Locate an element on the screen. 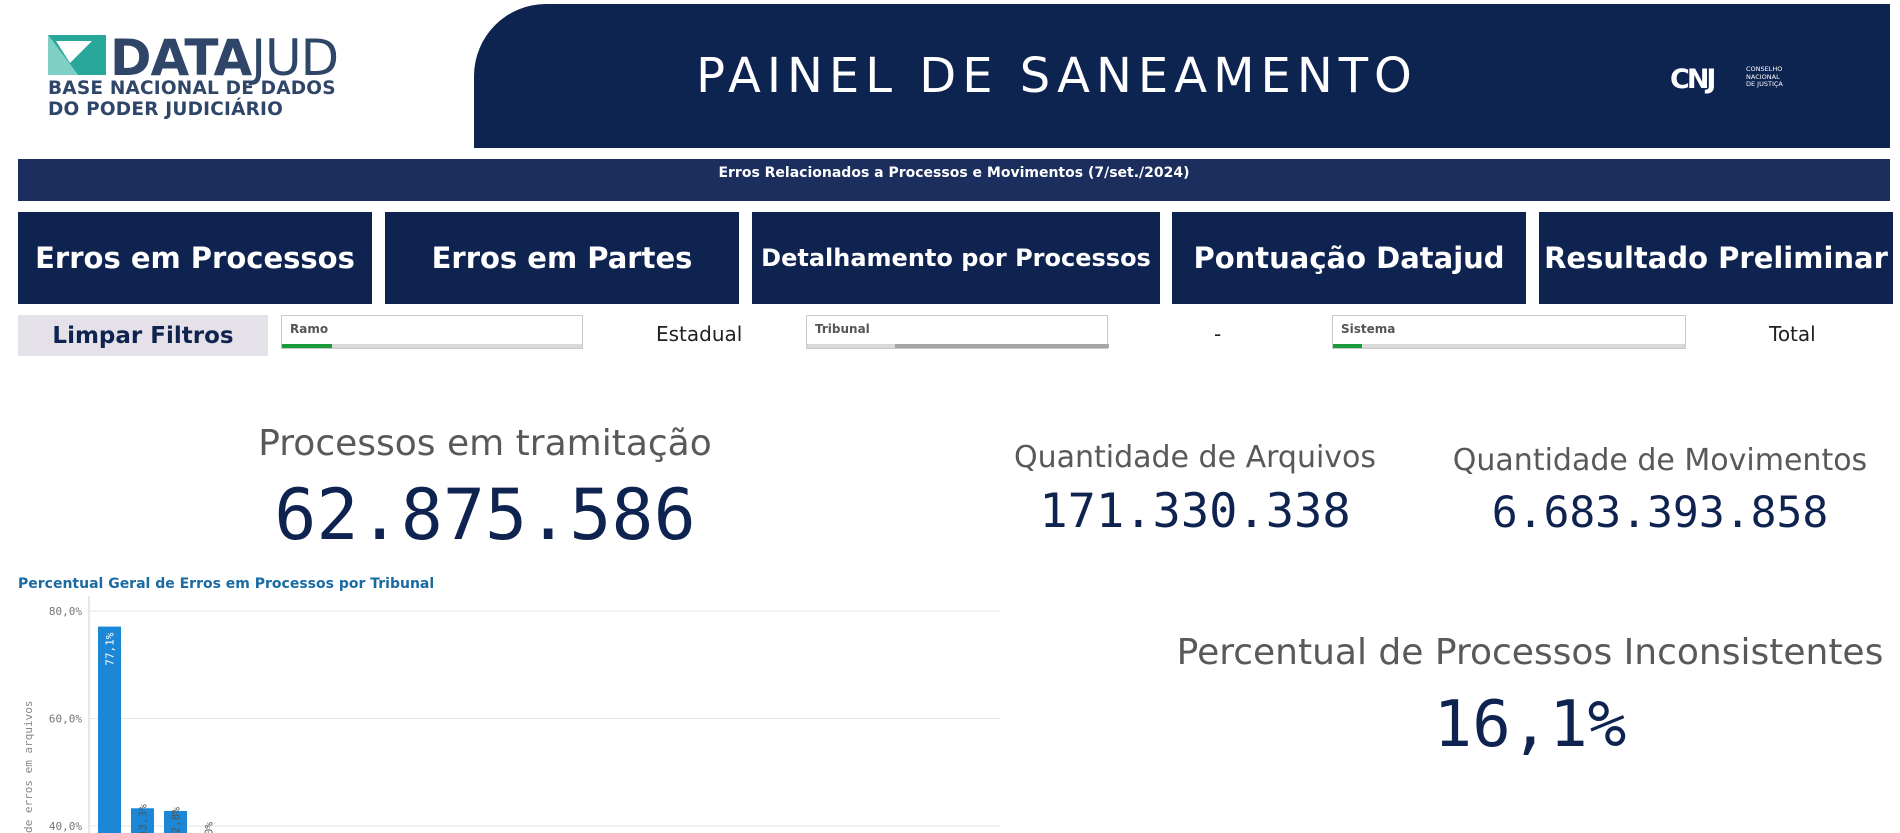  tribunal-filter: Tribunal is located at coordinates (957, 332).